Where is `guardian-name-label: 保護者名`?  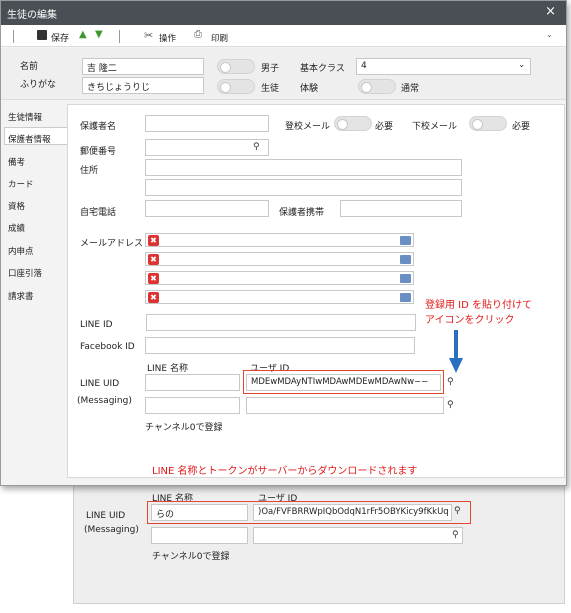 guardian-name-label: 保護者名 is located at coordinates (98, 127).